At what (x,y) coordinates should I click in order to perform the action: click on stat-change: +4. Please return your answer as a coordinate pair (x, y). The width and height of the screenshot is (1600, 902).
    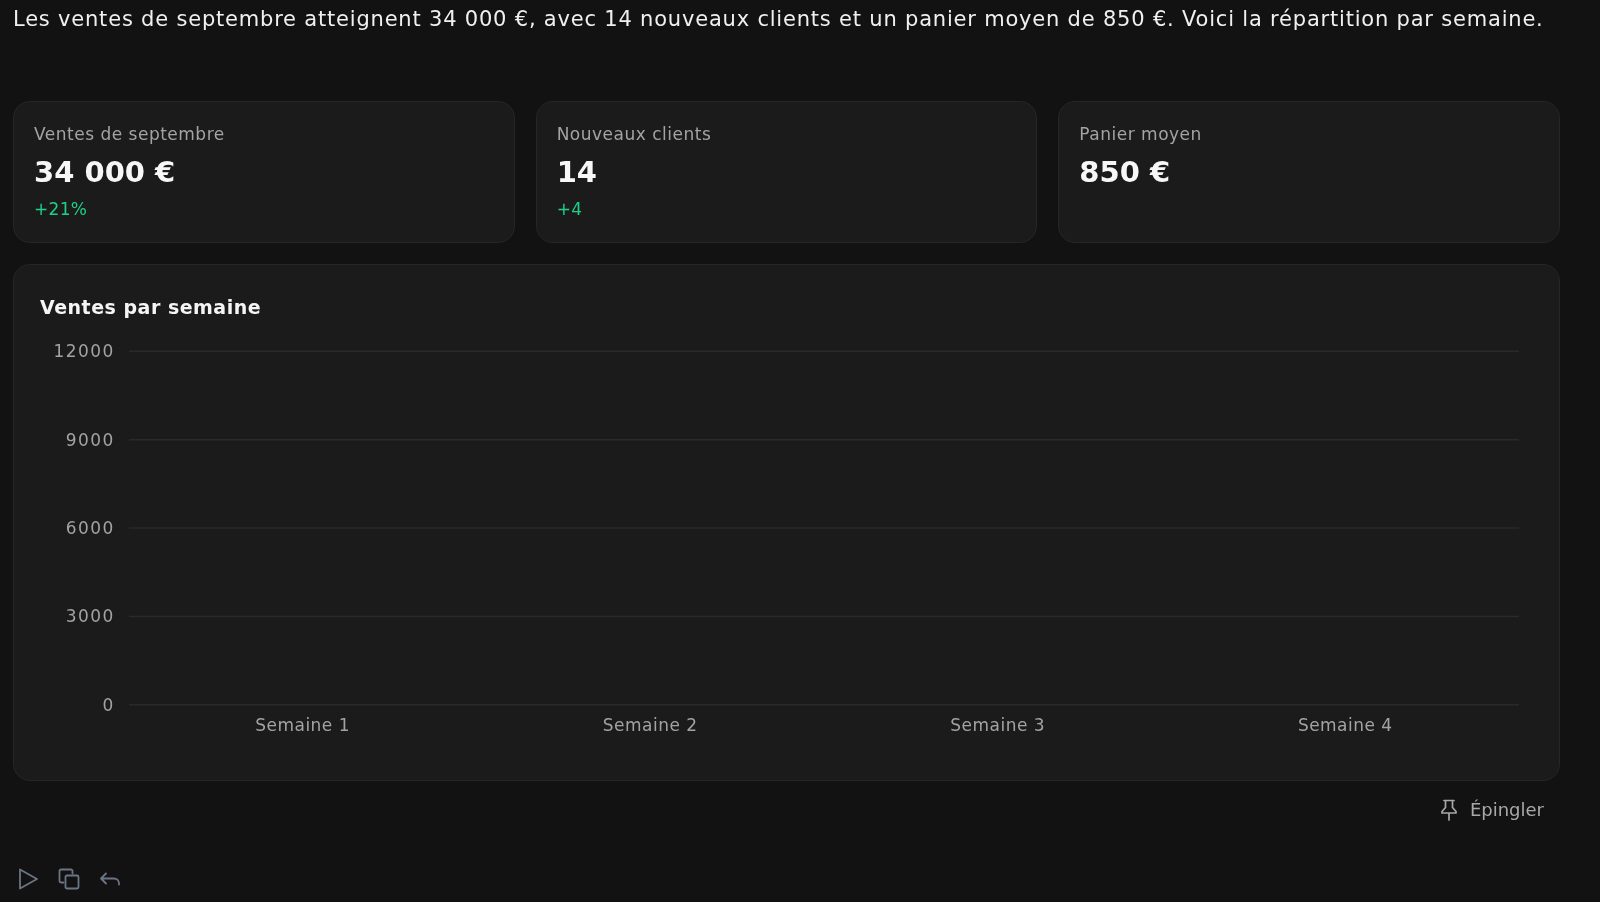
    Looking at the image, I should click on (569, 209).